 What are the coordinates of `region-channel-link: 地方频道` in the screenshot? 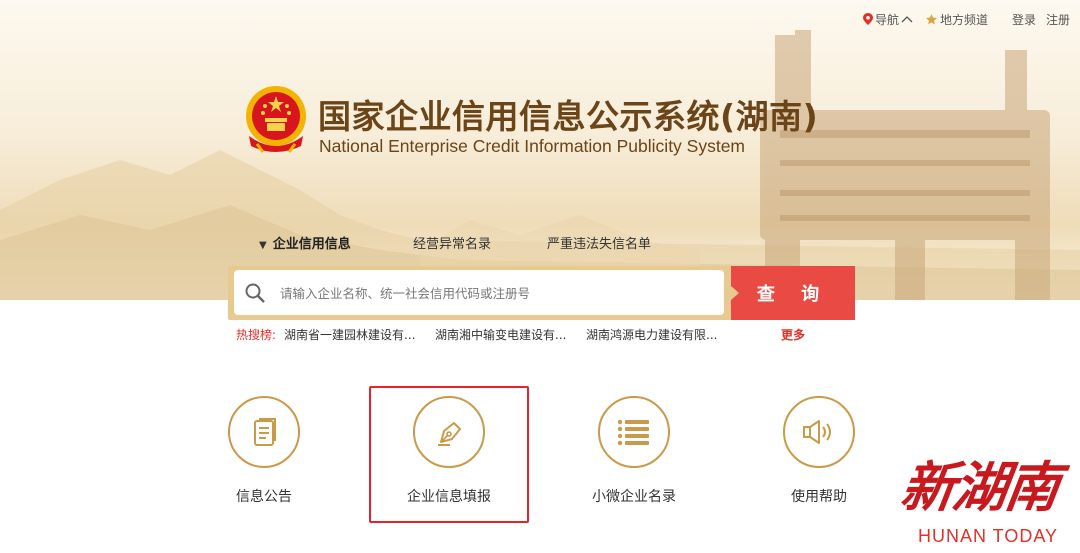 It's located at (956, 19).